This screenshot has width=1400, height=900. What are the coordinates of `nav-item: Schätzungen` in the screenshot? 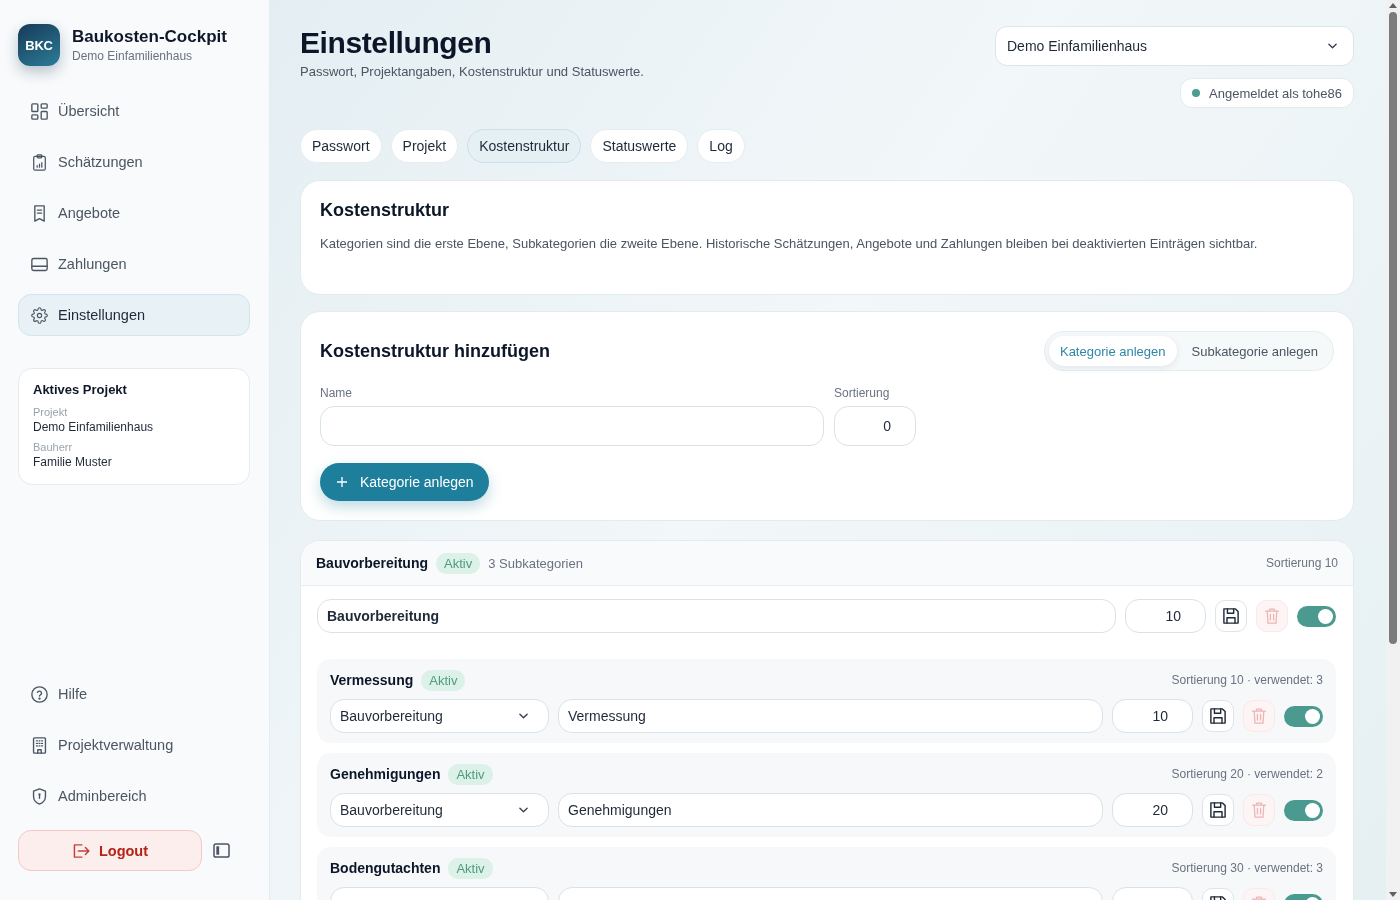 It's located at (134, 162).